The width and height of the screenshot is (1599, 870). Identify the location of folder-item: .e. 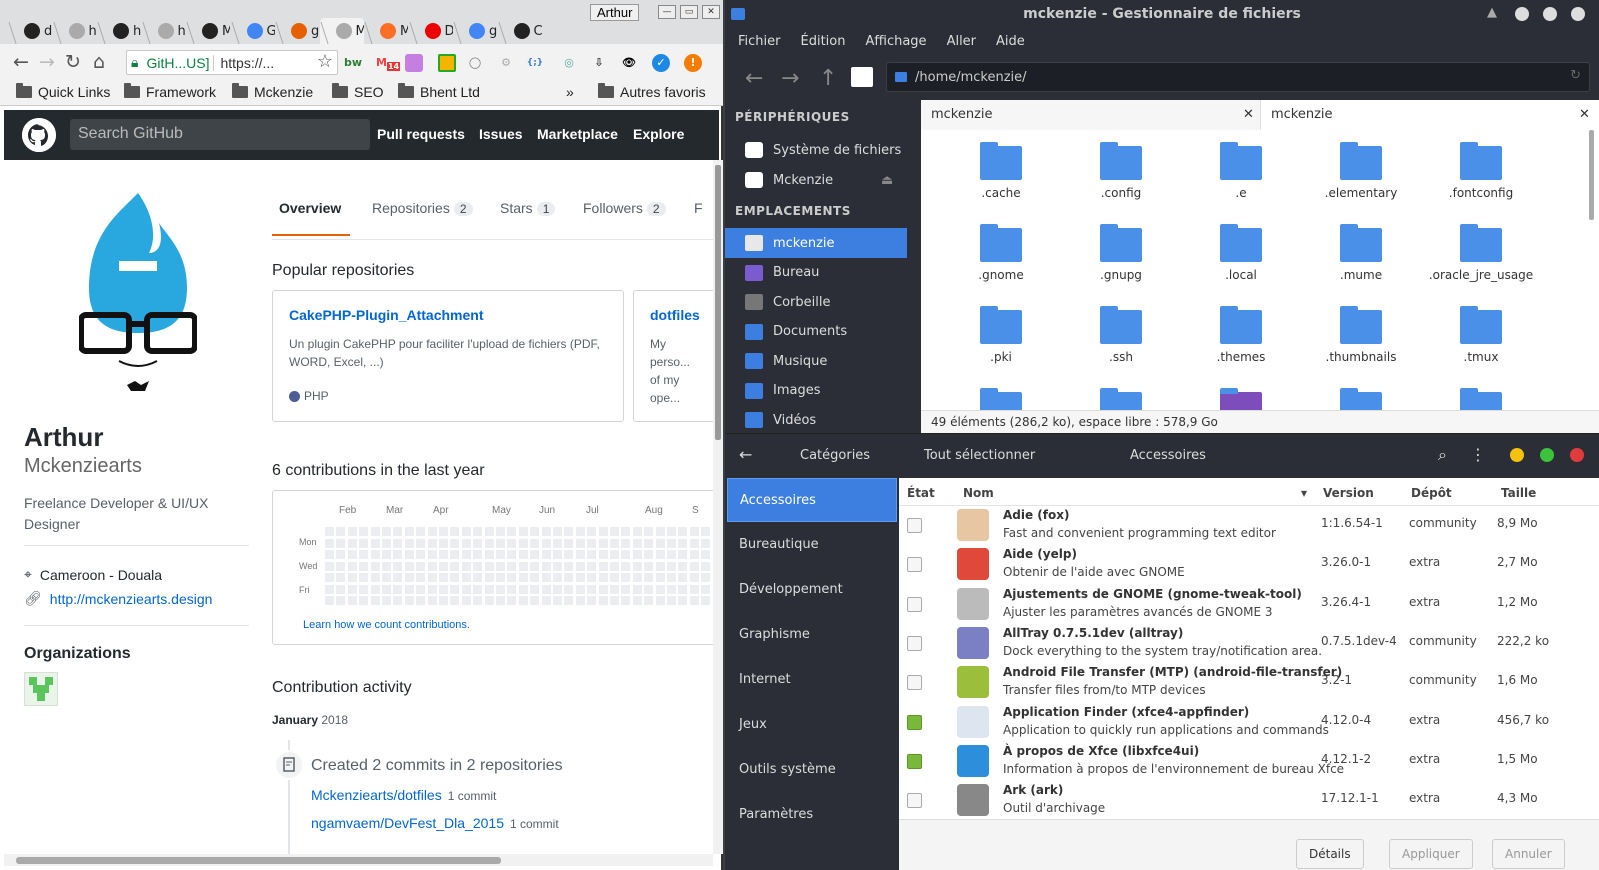
(1241, 170).